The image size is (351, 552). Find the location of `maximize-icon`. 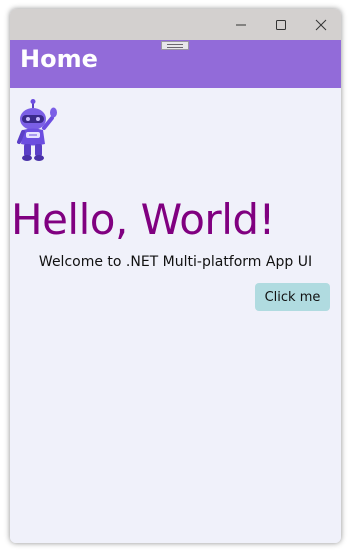

maximize-icon is located at coordinates (281, 24).